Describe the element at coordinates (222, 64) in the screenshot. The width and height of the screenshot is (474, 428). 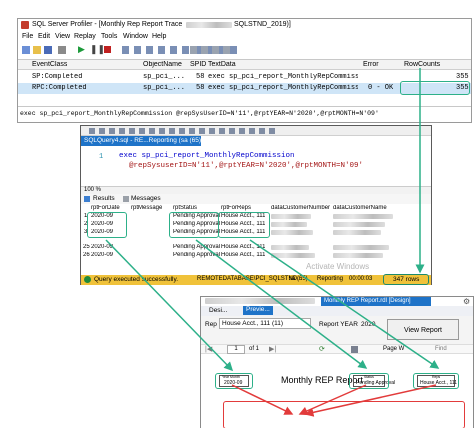
I see `col-textdata: TextData` at that location.